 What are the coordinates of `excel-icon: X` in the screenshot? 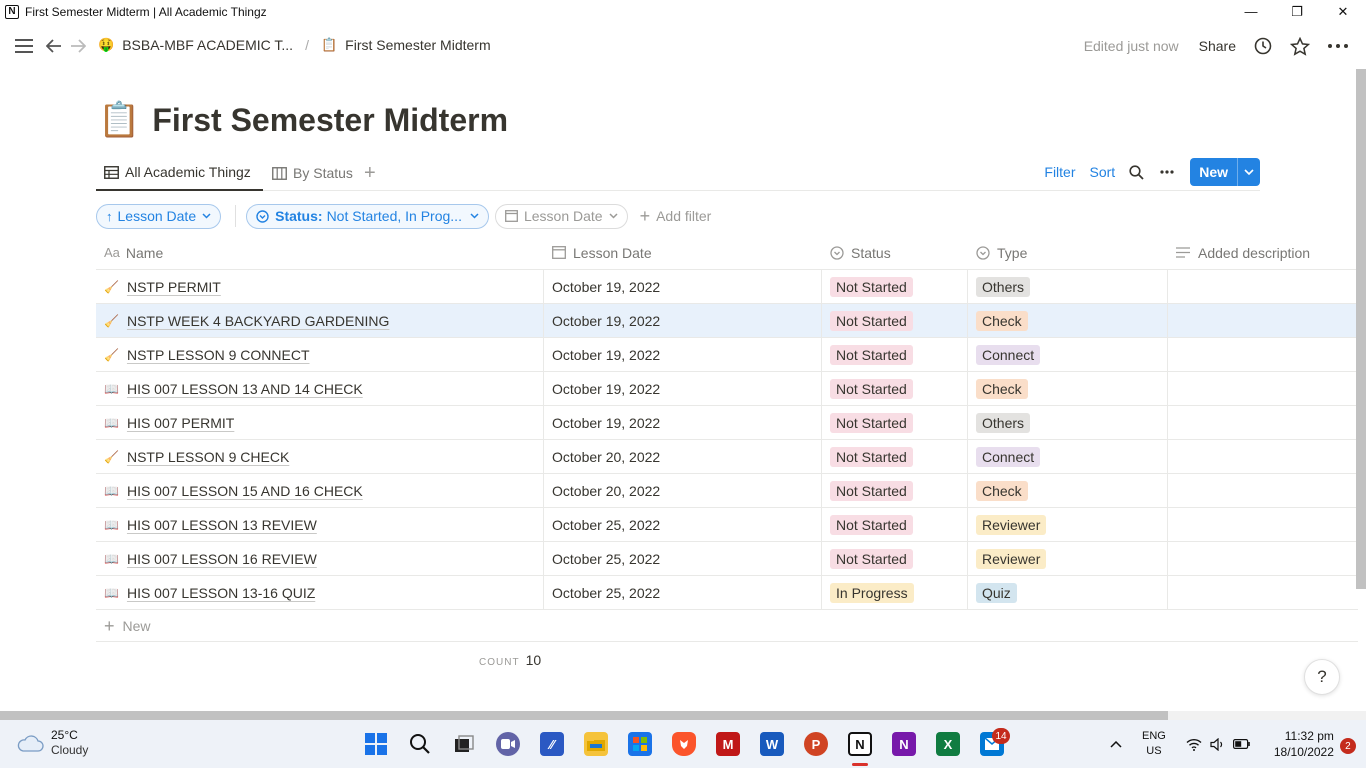 It's located at (948, 744).